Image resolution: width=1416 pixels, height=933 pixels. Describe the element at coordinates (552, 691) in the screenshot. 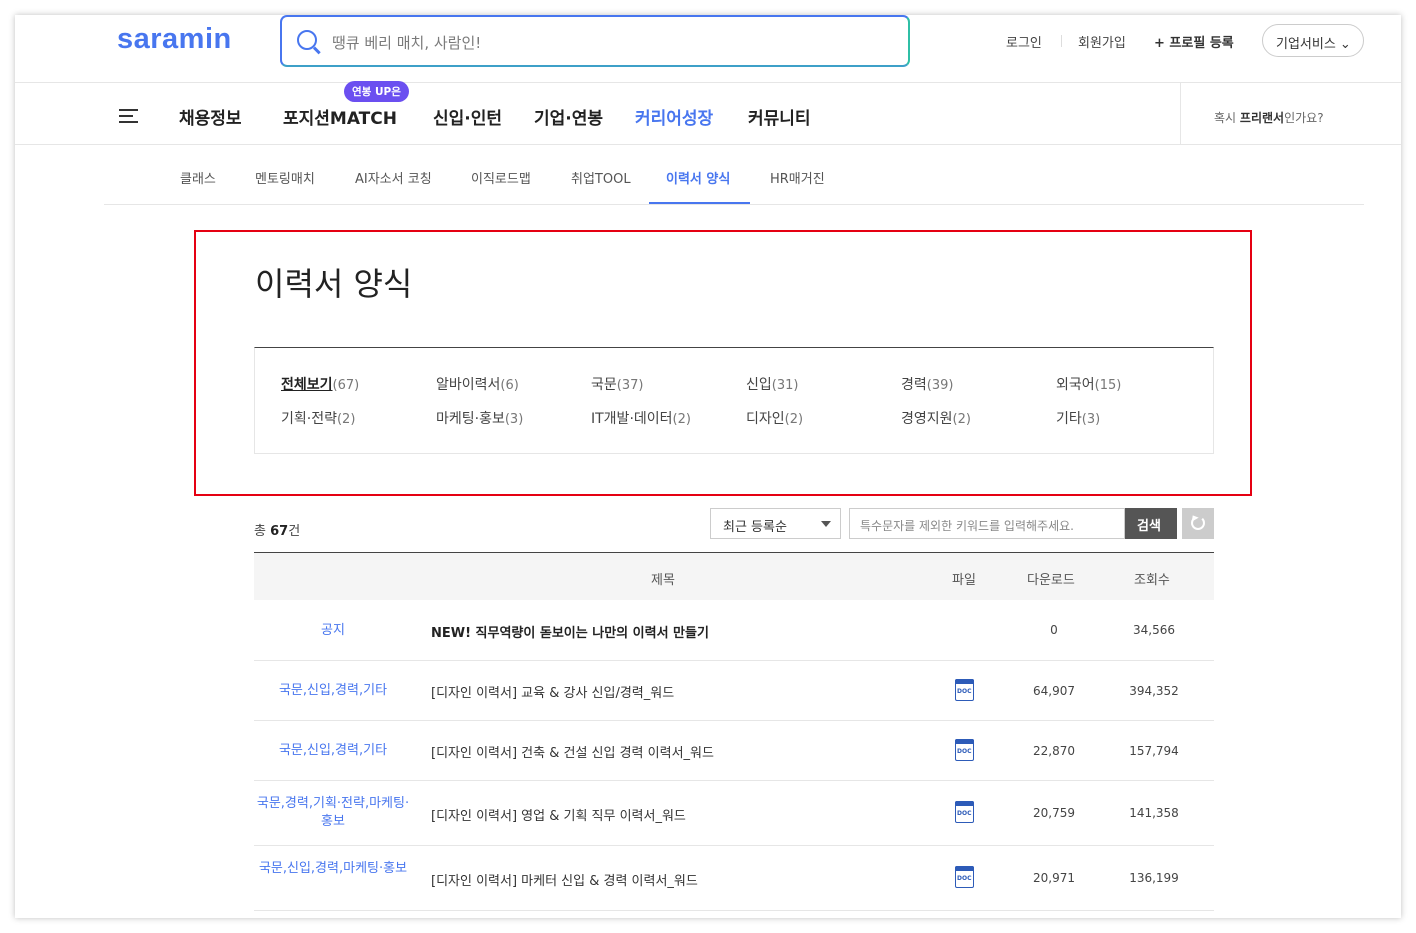

I see `row-title: [디자인 이력서] 교육 & 강사 신입/경력_워드` at that location.